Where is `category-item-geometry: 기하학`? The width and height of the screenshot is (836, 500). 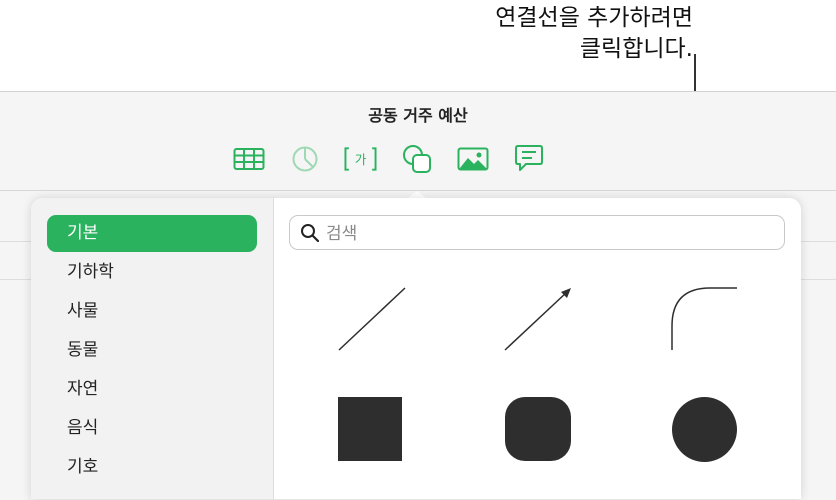
category-item-geometry: 기하학 is located at coordinates (152, 272).